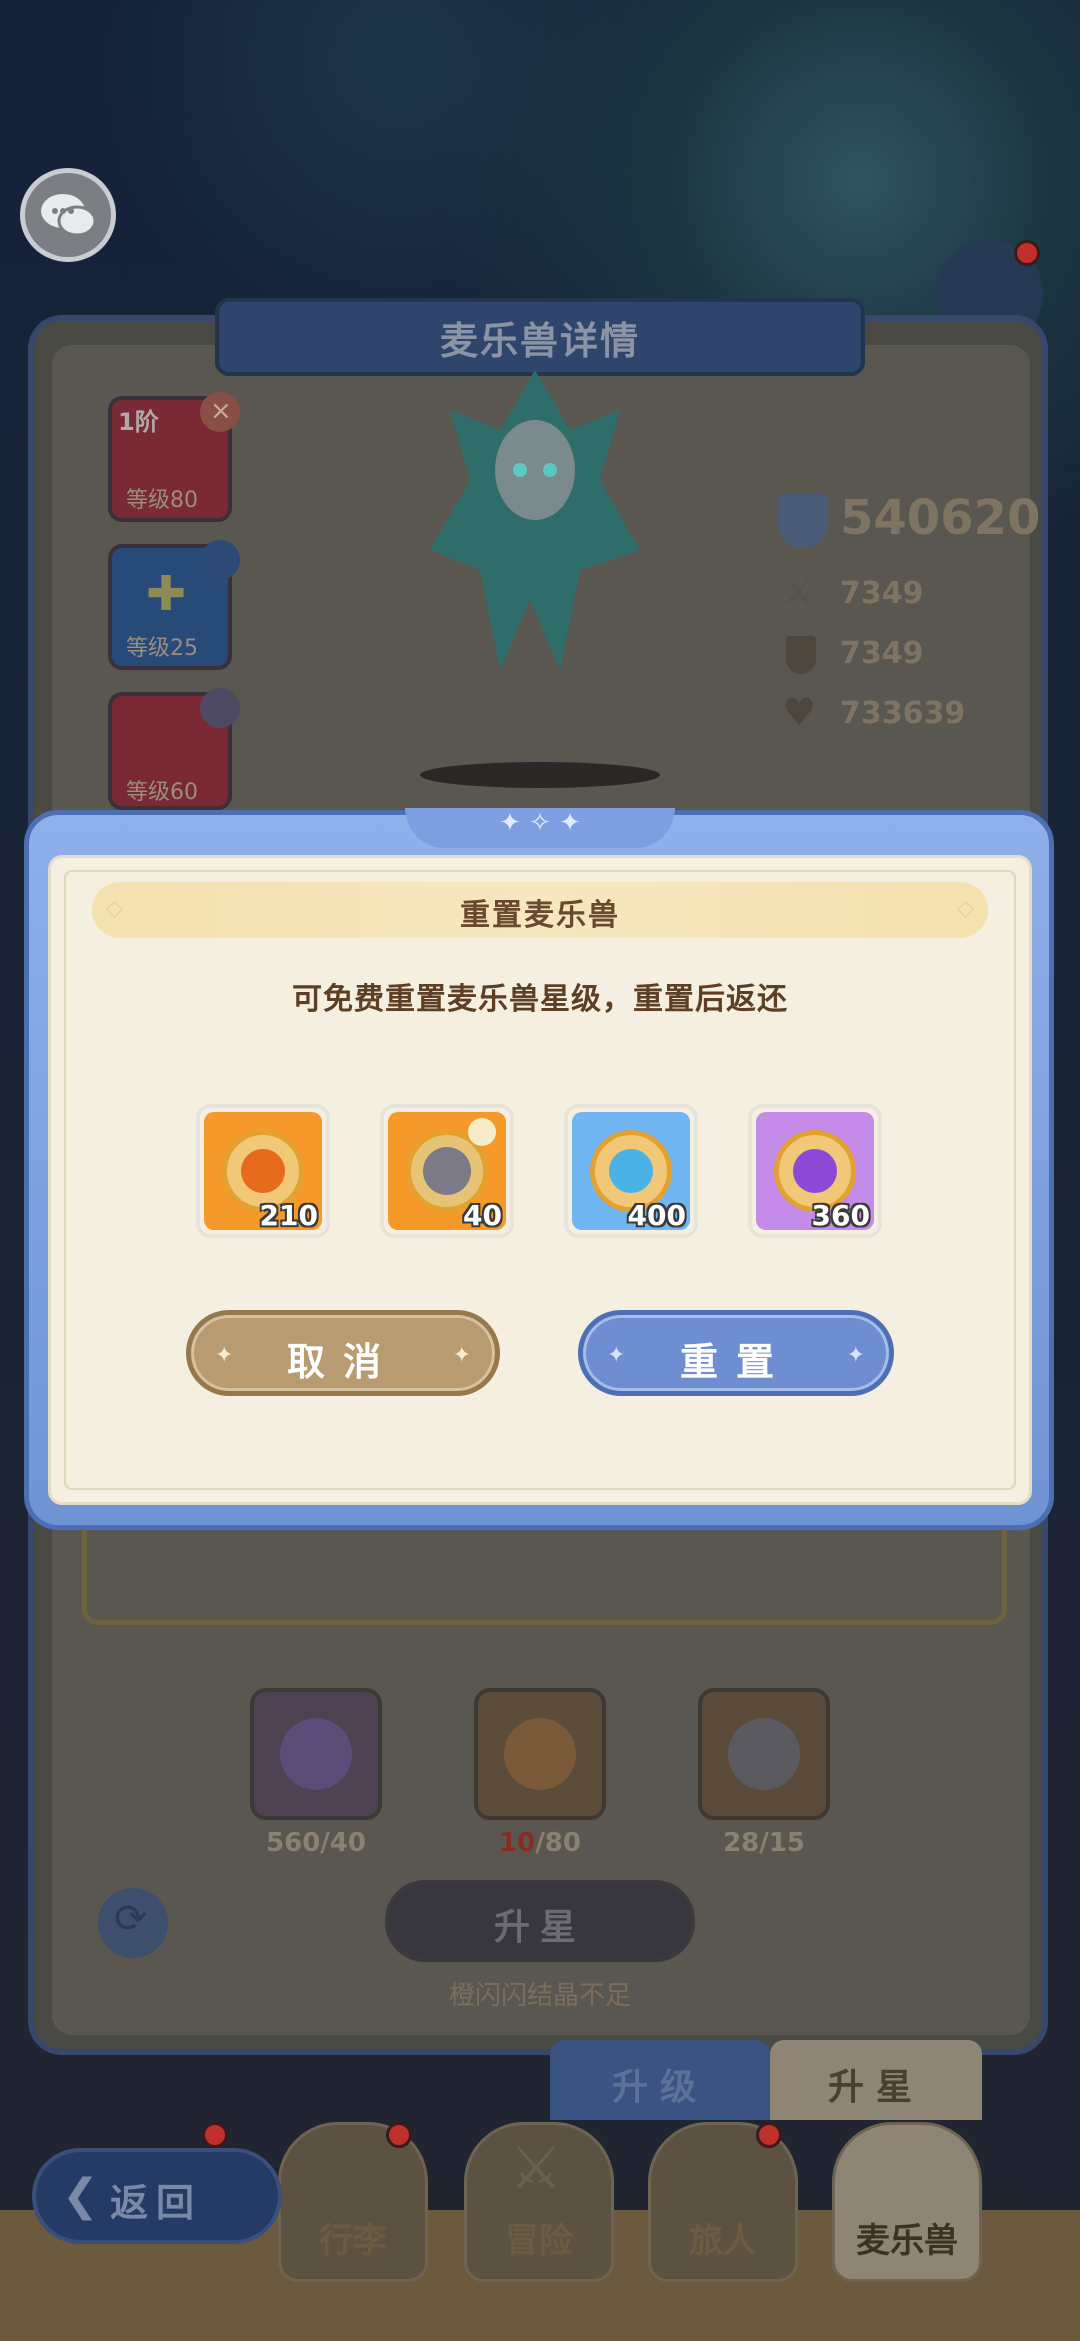 Image resolution: width=1080 pixels, height=2341 pixels. I want to click on back-arrow-icon: ❮, so click(80, 2195).